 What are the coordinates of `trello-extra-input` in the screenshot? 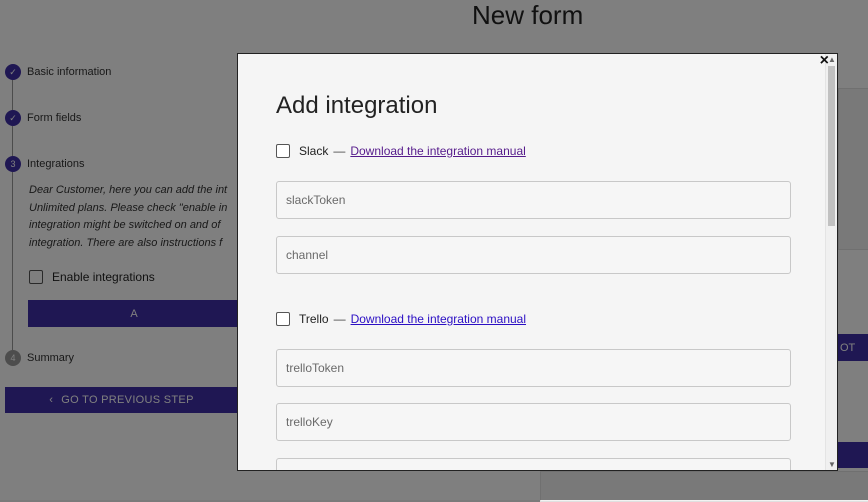 It's located at (533, 464).